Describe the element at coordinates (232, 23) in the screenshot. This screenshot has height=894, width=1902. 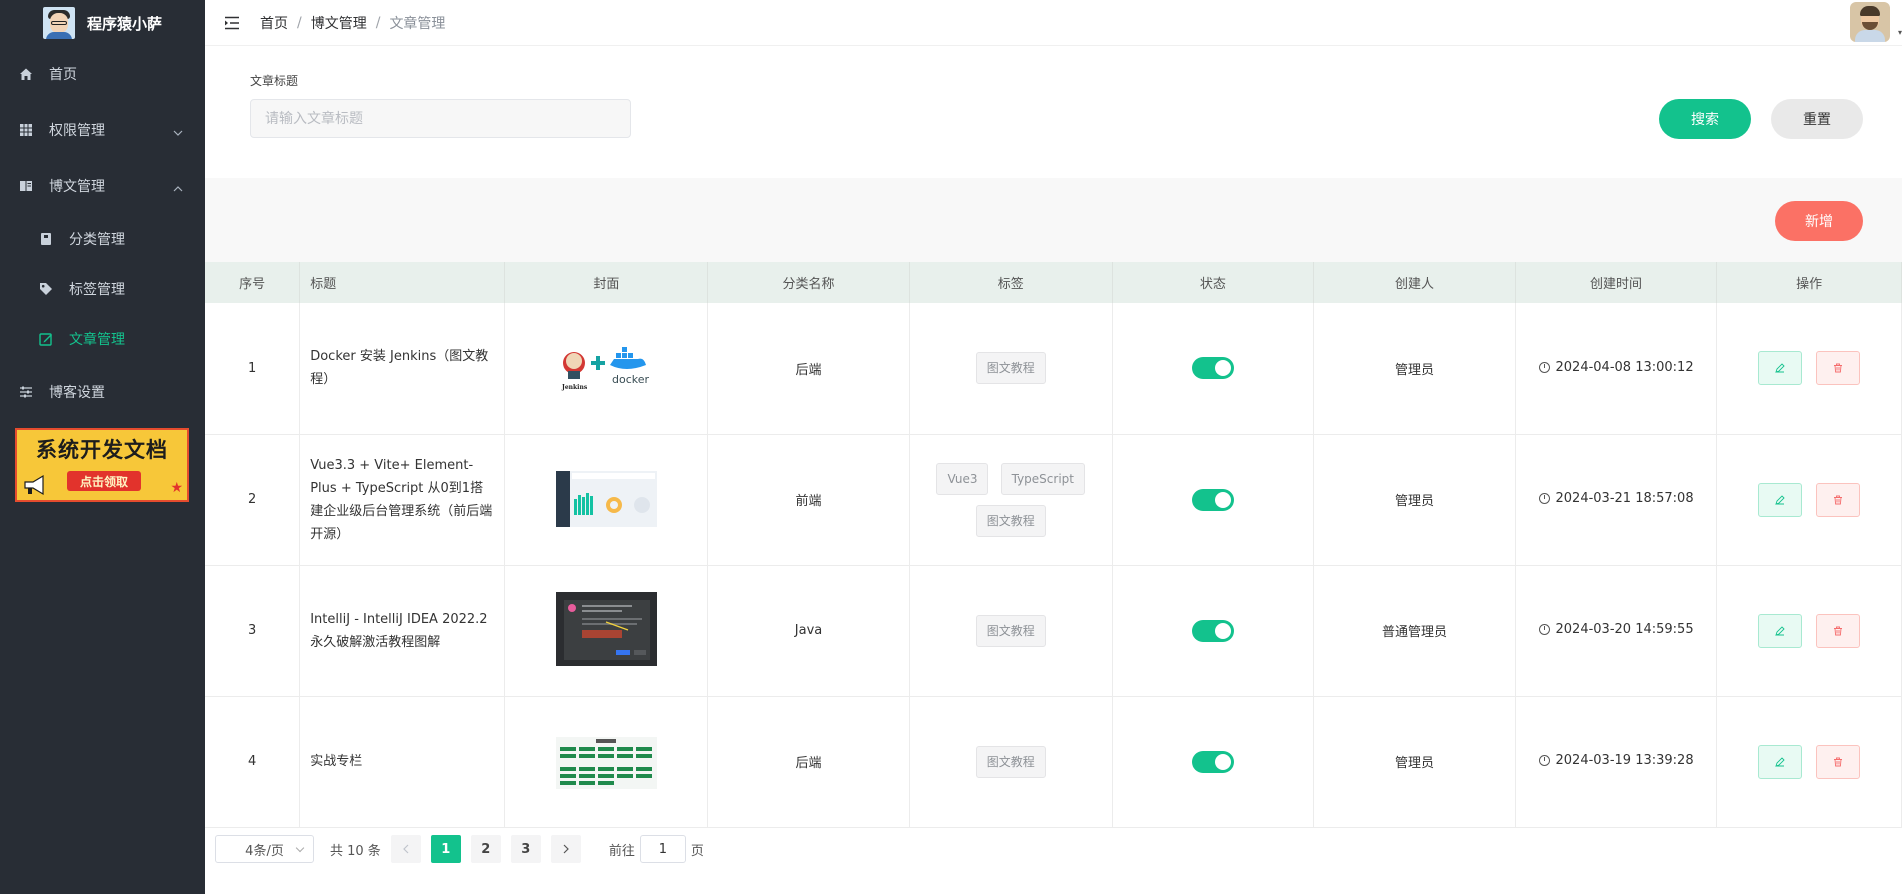
I see `menu-toggle-icon` at that location.